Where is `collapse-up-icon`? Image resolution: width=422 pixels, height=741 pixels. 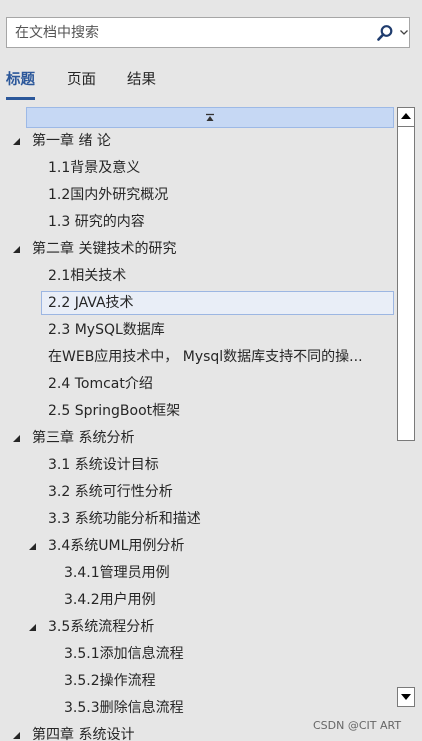 collapse-up-icon is located at coordinates (210, 118).